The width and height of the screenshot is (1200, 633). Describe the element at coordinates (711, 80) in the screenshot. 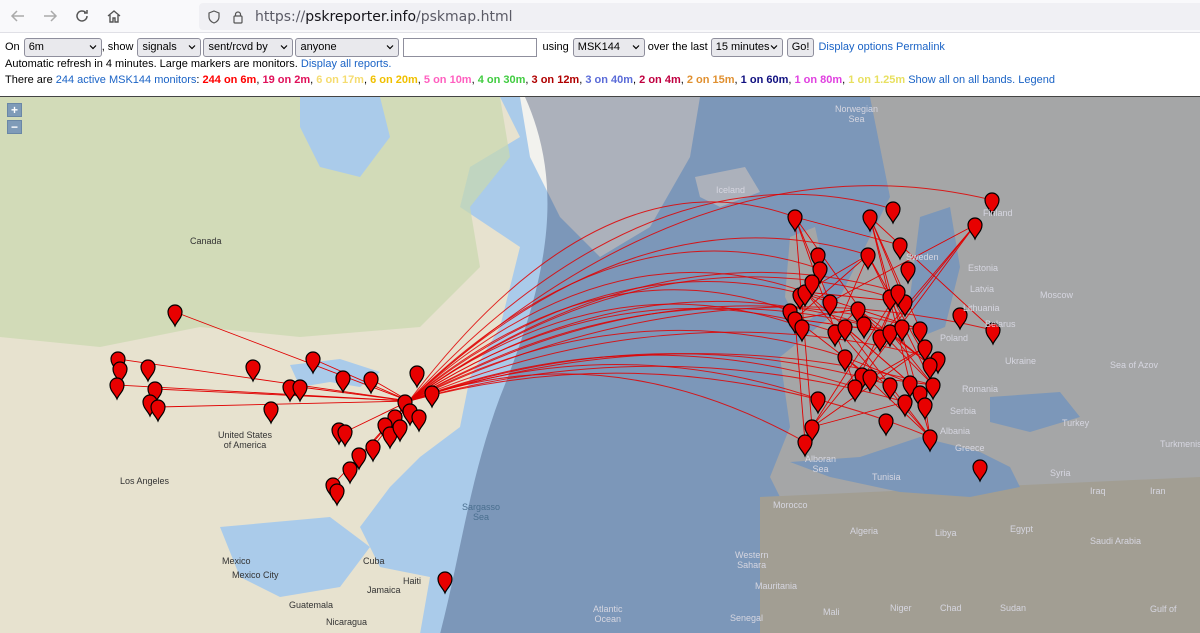

I see `band-count-link: 2 on 15m` at that location.